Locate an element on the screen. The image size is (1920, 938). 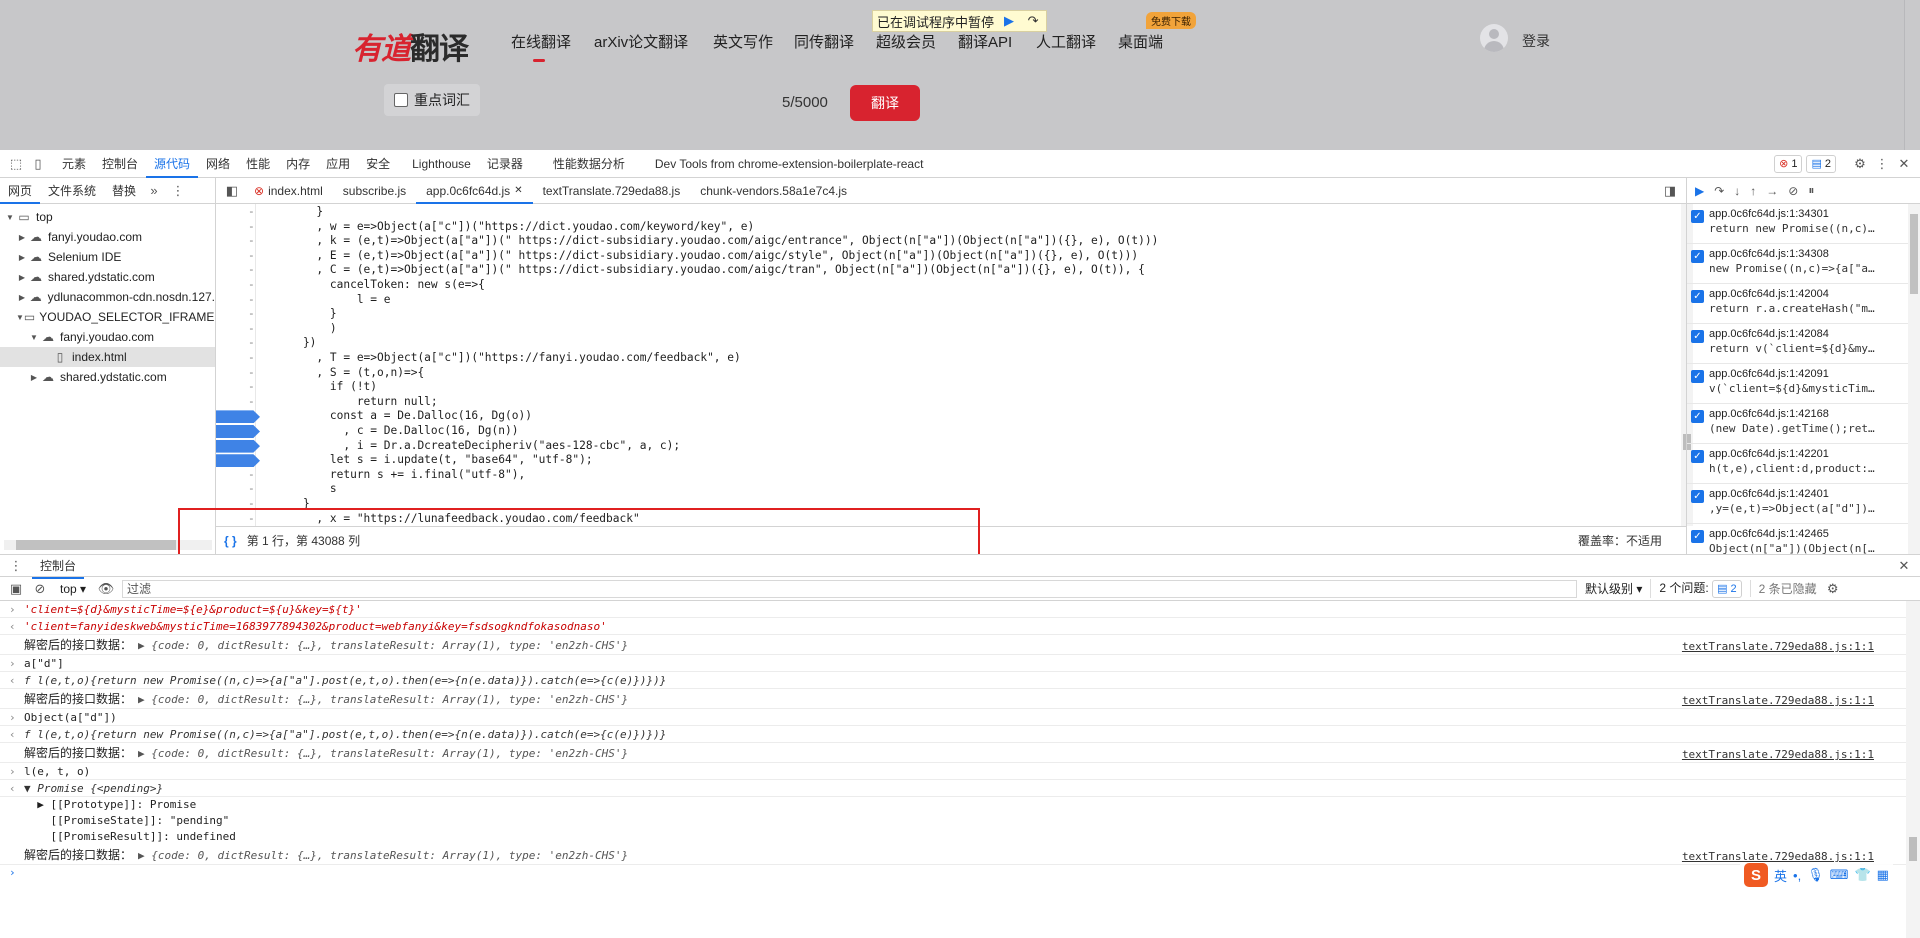
file-tab: app.0c6fc64d.js ✕ is located at coordinates (475, 190).